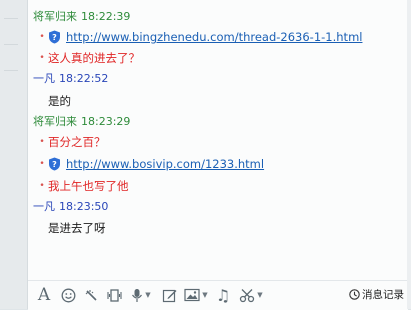 The height and width of the screenshot is (310, 411). I want to click on message-line: • 百分之百？, so click(71, 142).